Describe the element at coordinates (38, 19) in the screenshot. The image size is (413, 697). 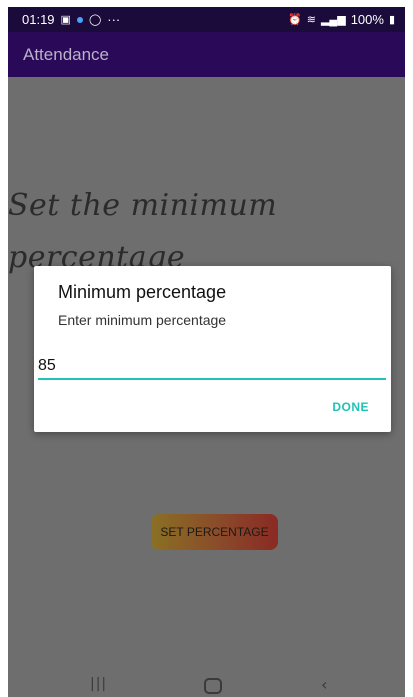
I see `status-time: 01:19` at that location.